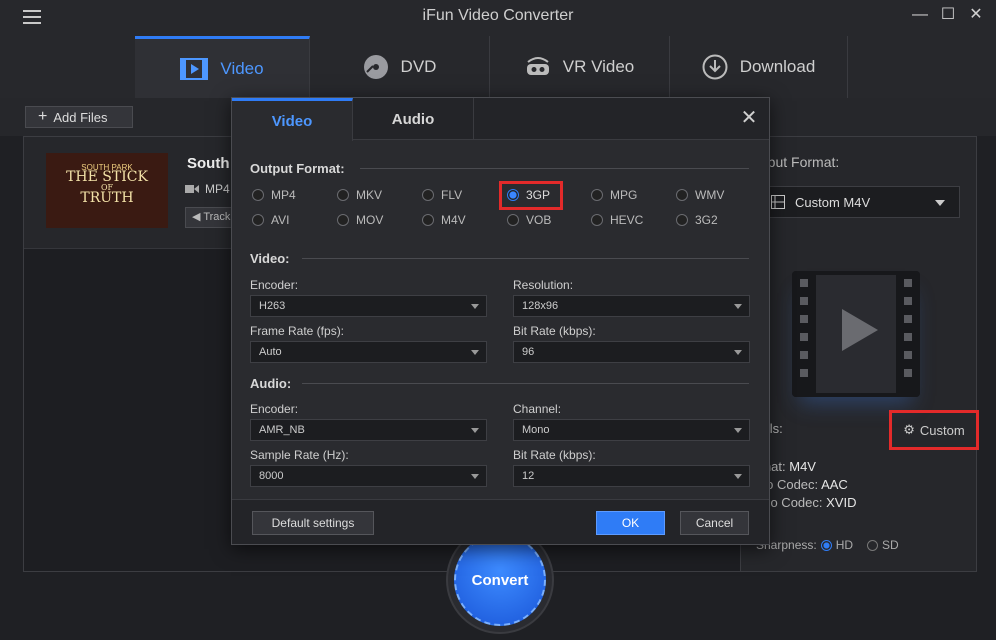 This screenshot has height=640, width=996. What do you see at coordinates (444, 220) in the screenshot?
I see `format-radio-m4v: M4V` at bounding box center [444, 220].